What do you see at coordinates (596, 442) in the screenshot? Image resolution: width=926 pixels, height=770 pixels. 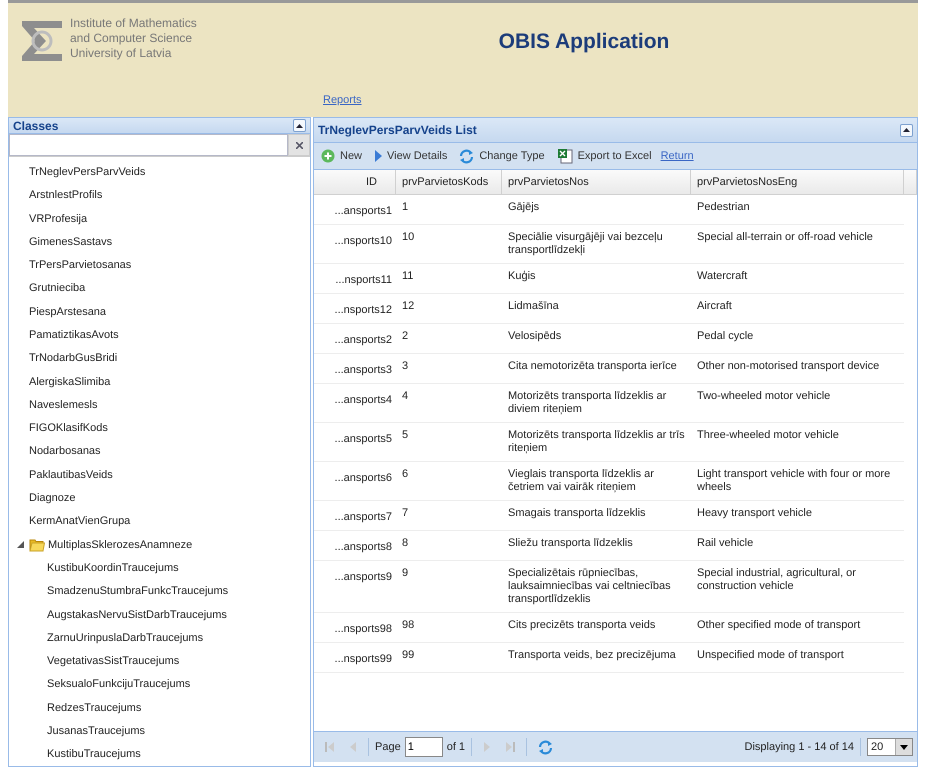 I see `table-cell-text: Motorizēts transporta līdzeklis ar trīs riteņiem` at bounding box center [596, 442].